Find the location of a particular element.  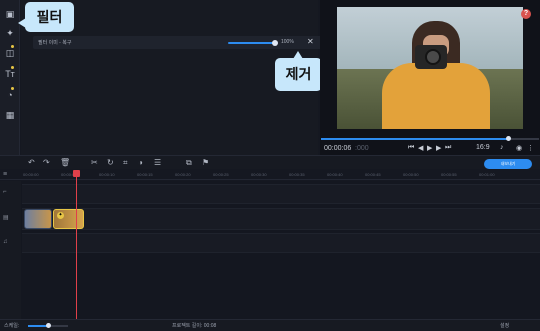

ruler-tick: 00:00:45 is located at coordinates (373, 174).